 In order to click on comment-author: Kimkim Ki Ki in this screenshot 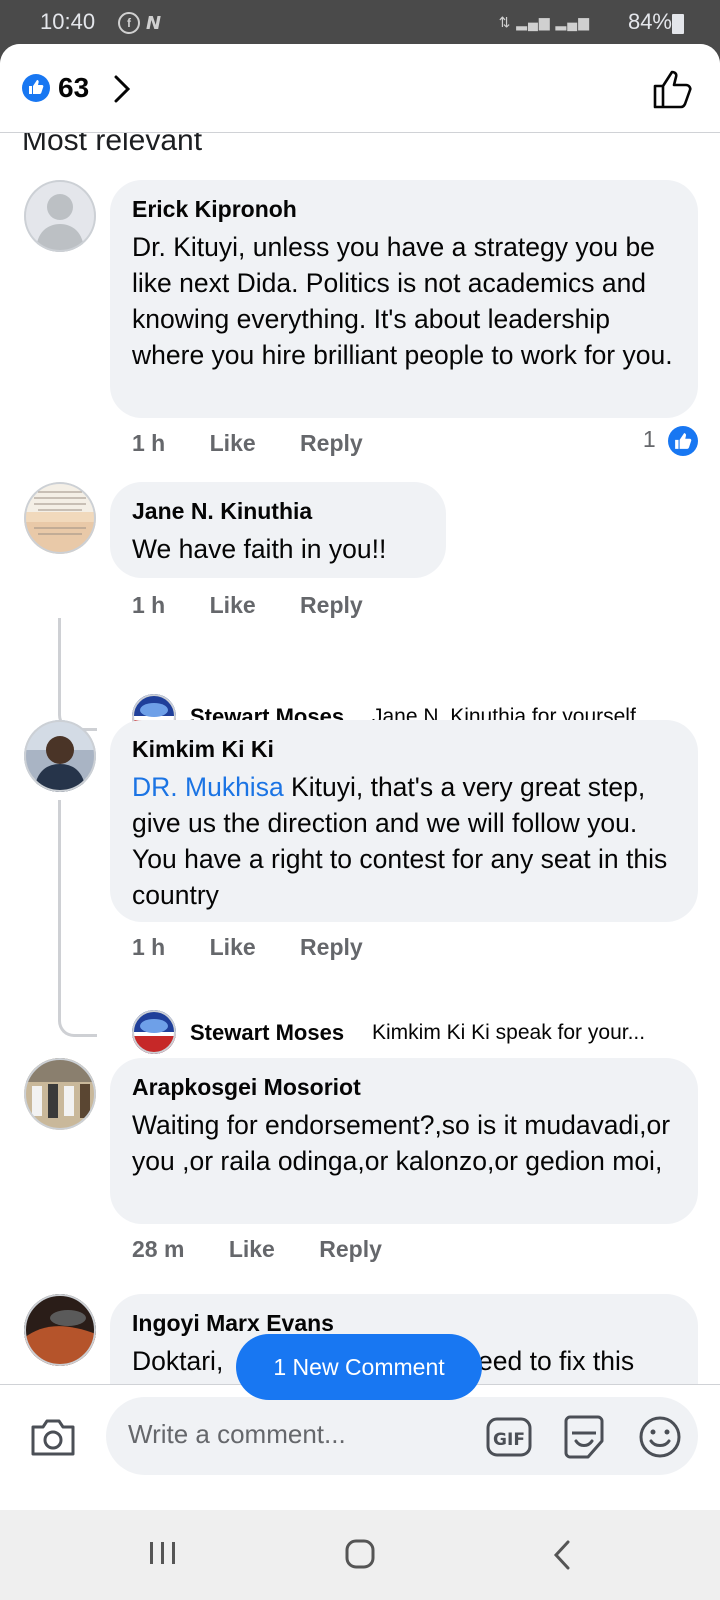, I will do `click(404, 749)`.